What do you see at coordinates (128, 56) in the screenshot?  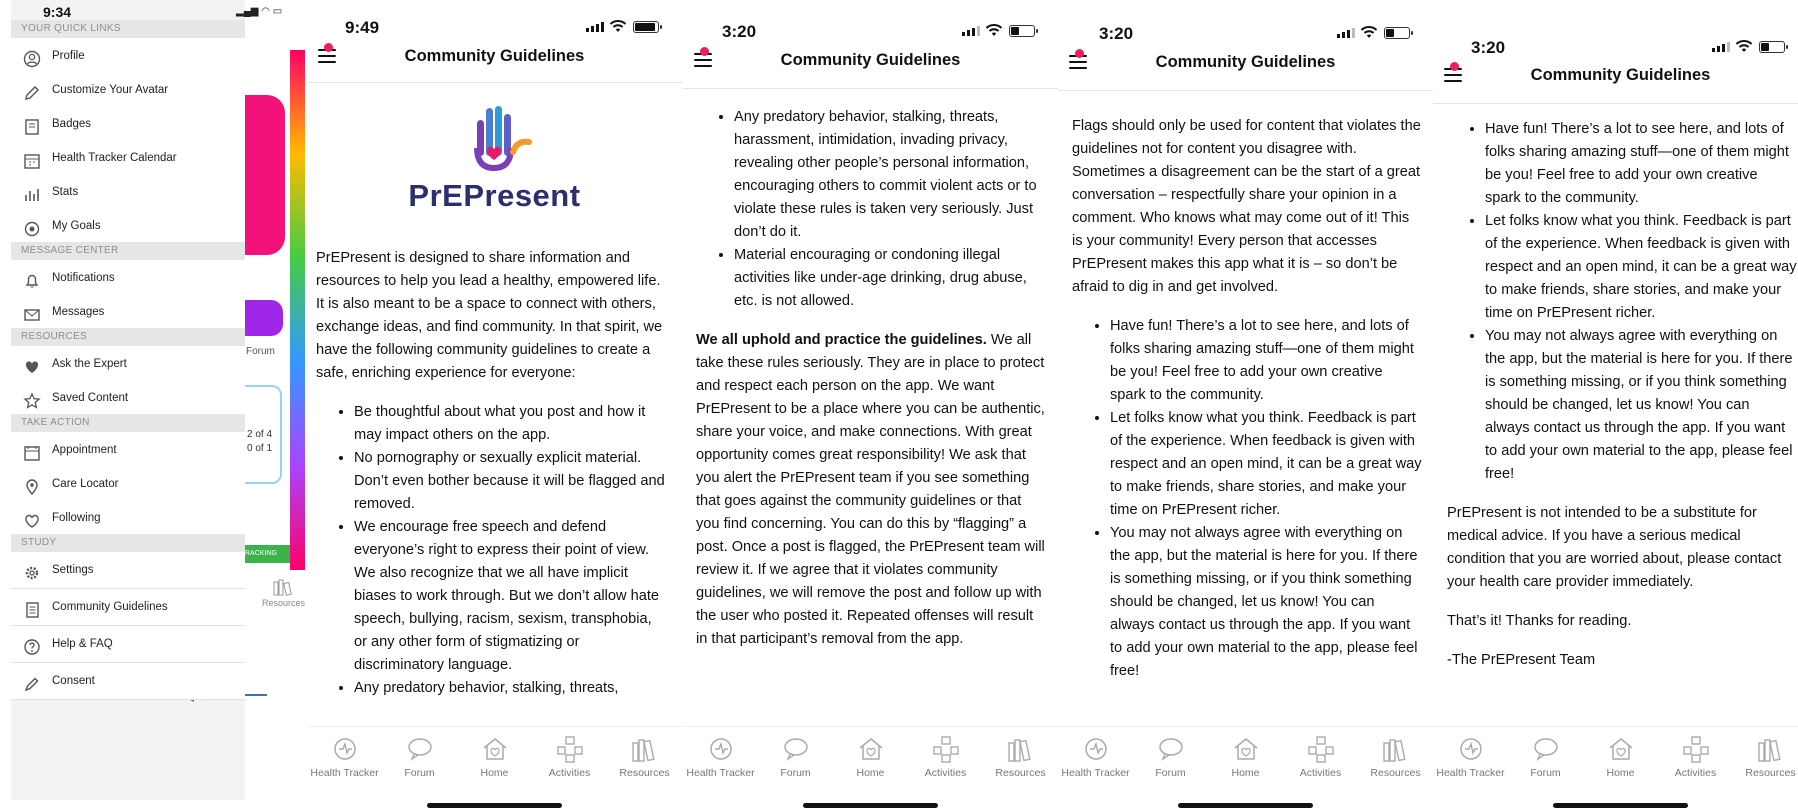 I see `menu-item-profile: Profile` at bounding box center [128, 56].